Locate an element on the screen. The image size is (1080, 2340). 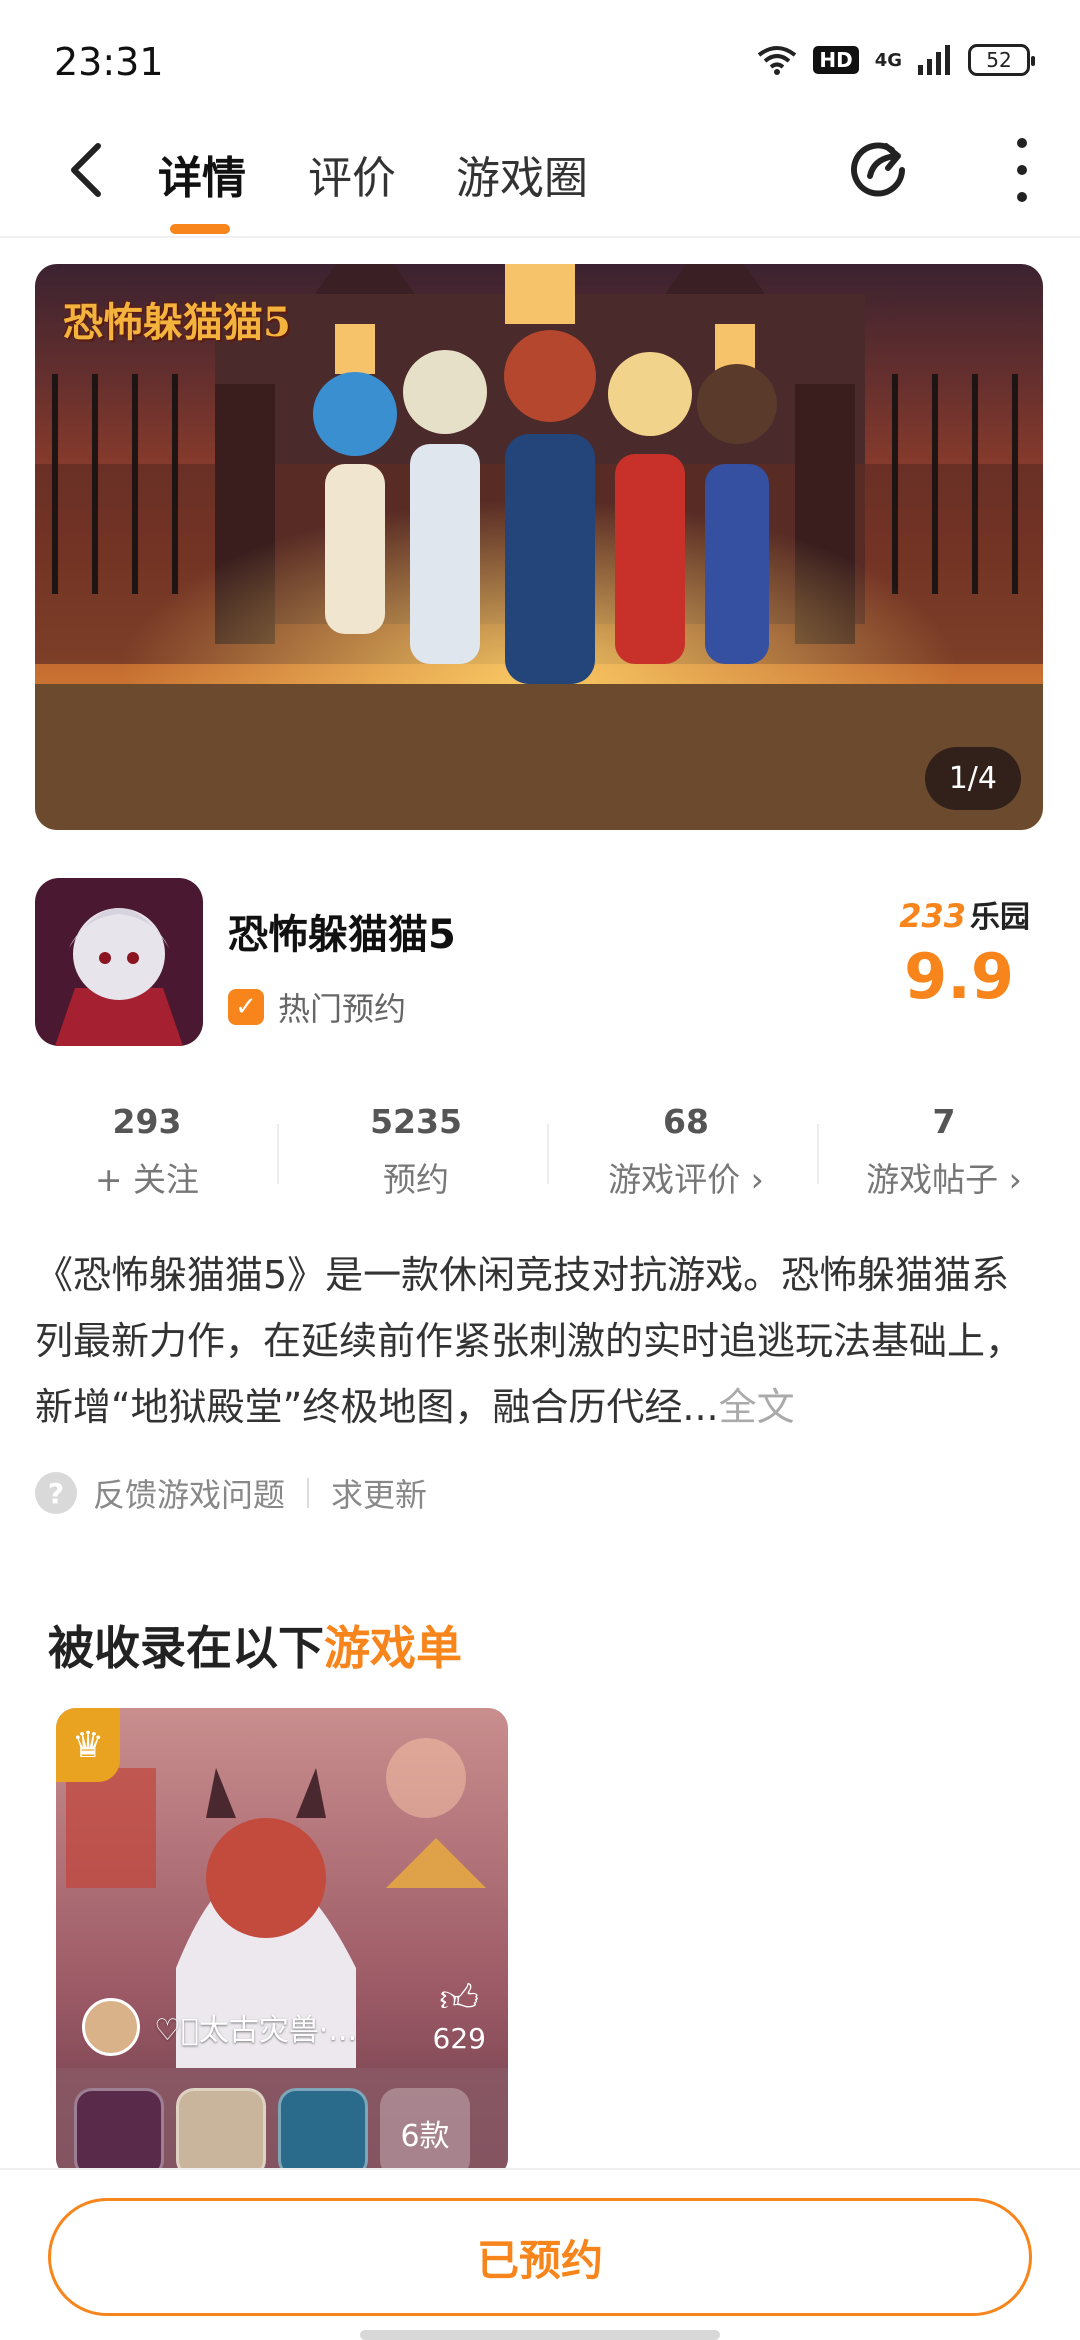
status-time: 23:31 is located at coordinates (109, 62).